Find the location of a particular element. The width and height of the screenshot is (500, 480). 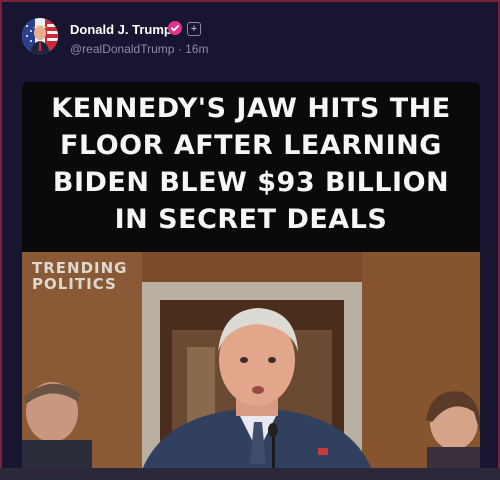

author-name: Donald J. Trump is located at coordinates (121, 29).